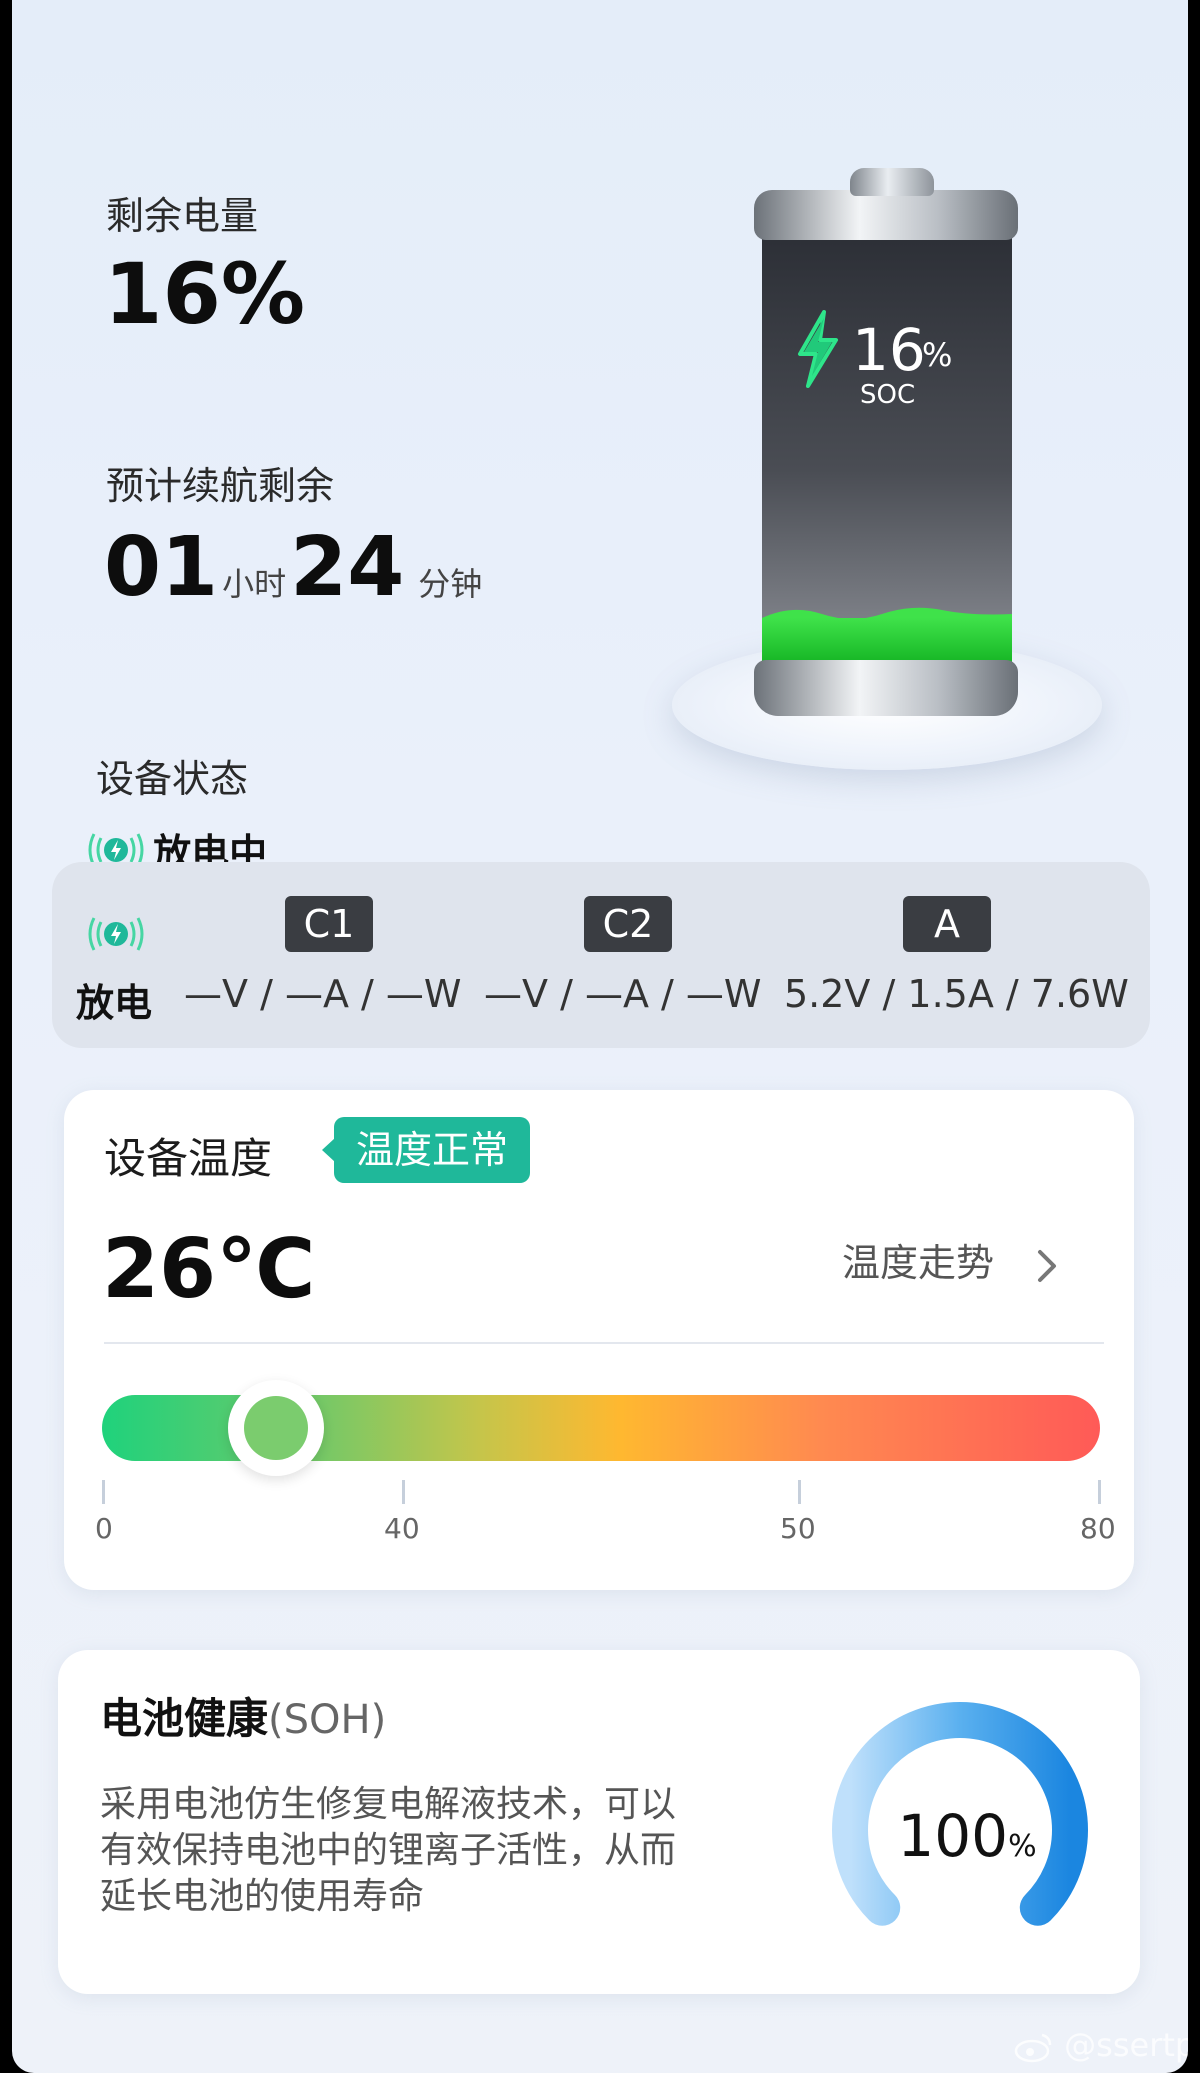  Describe the element at coordinates (887, 641) in the screenshot. I see `battery-liquid` at that location.